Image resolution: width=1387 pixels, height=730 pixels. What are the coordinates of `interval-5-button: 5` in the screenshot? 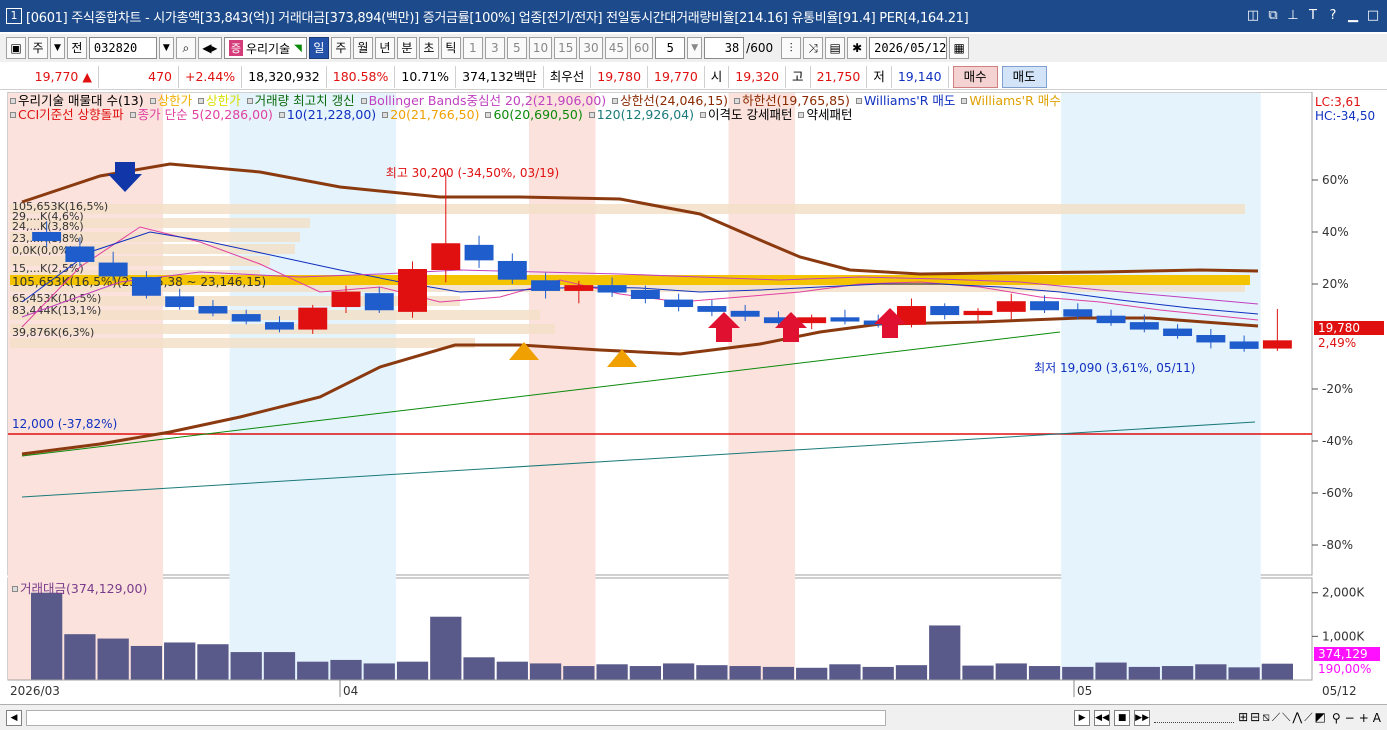 It's located at (516, 48).